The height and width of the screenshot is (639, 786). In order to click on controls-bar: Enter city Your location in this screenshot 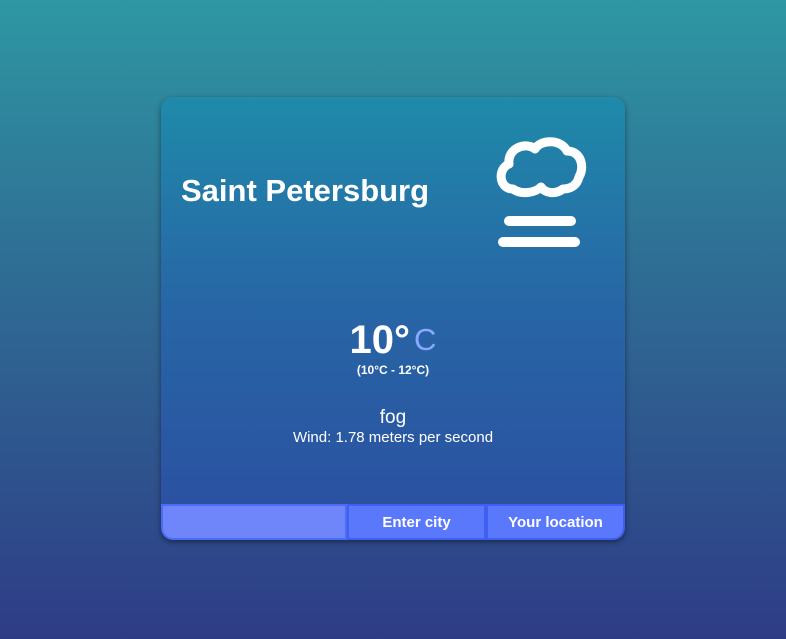, I will do `click(393, 522)`.